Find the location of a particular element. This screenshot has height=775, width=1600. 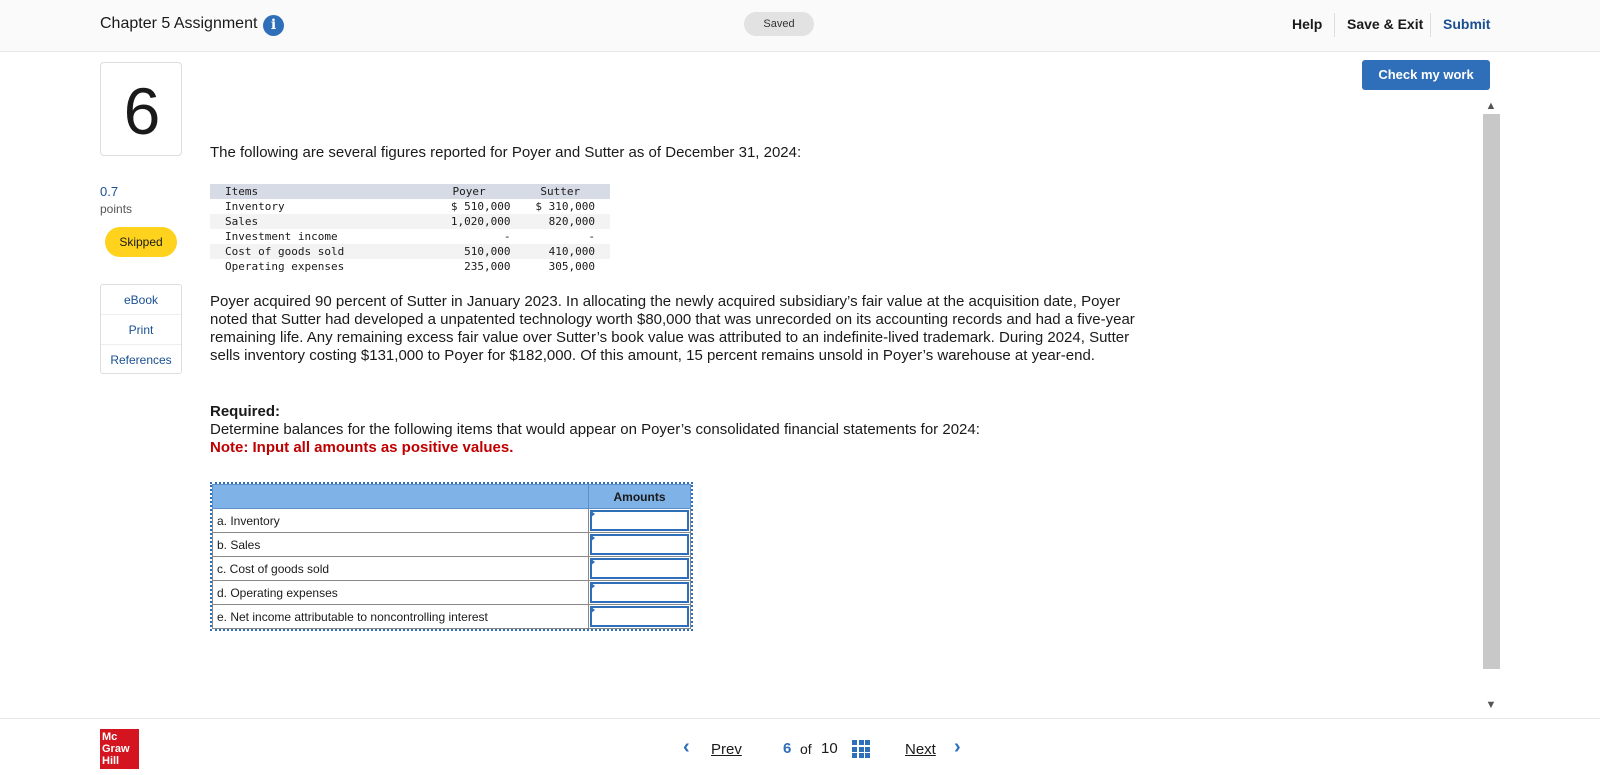

next-label: Next is located at coordinates (920, 749).